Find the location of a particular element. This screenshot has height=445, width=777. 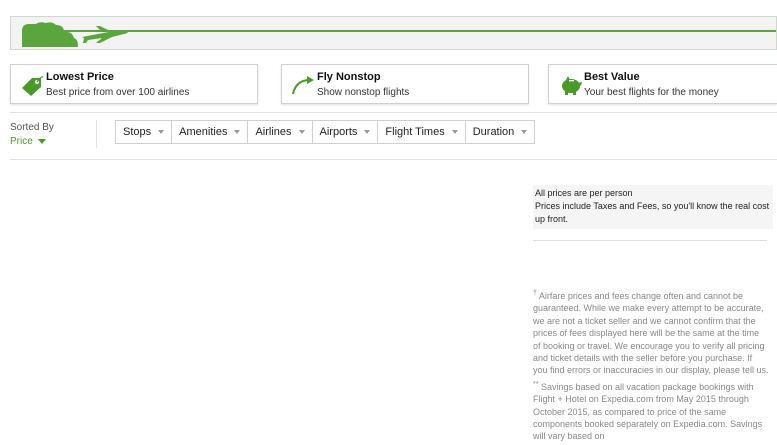

filter-flight-times: Flight Times is located at coordinates (421, 132).